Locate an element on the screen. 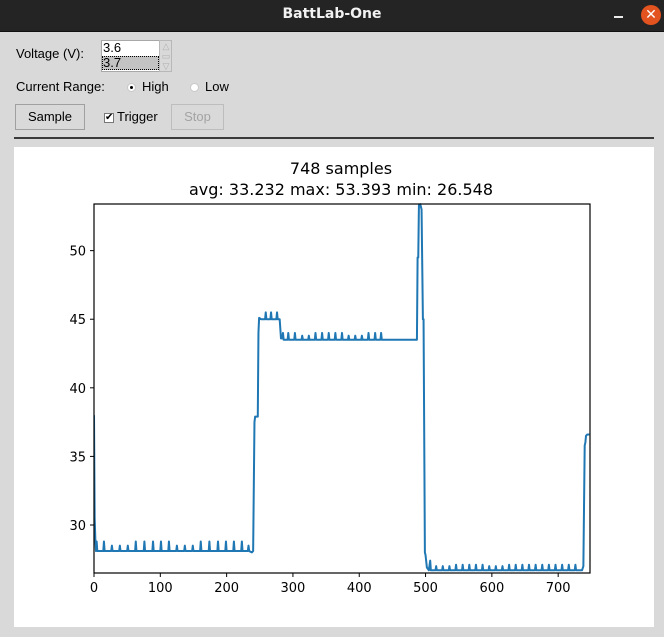 Image resolution: width=664 pixels, height=637 pixels. y-tick-label: 45 is located at coordinates (77, 320).